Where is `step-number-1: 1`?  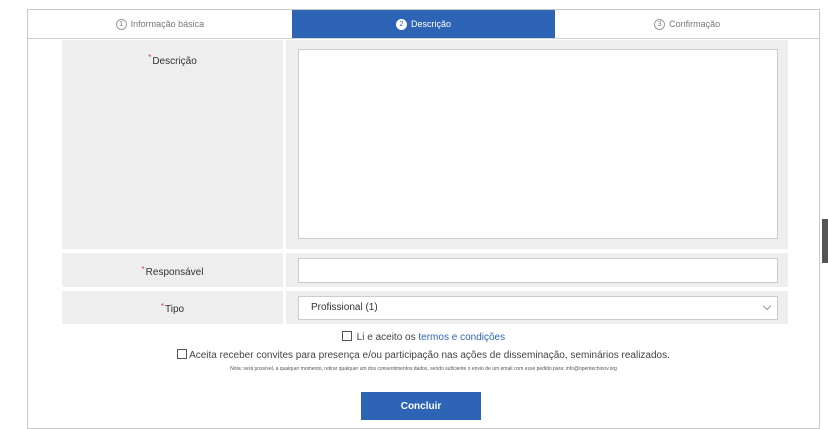
step-number-1: 1 is located at coordinates (121, 24).